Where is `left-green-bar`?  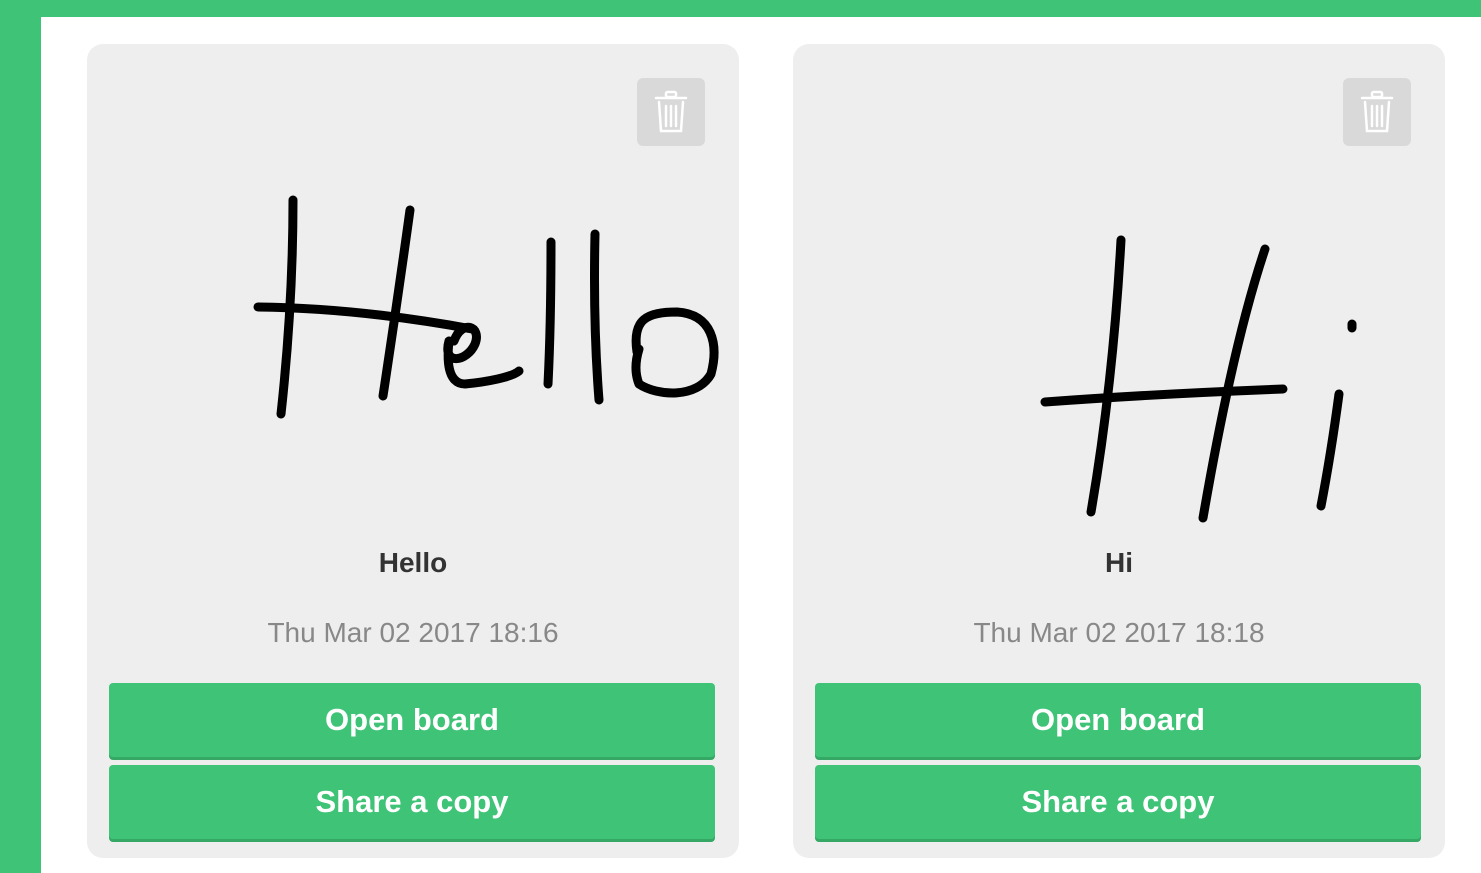
left-green-bar is located at coordinates (20, 436).